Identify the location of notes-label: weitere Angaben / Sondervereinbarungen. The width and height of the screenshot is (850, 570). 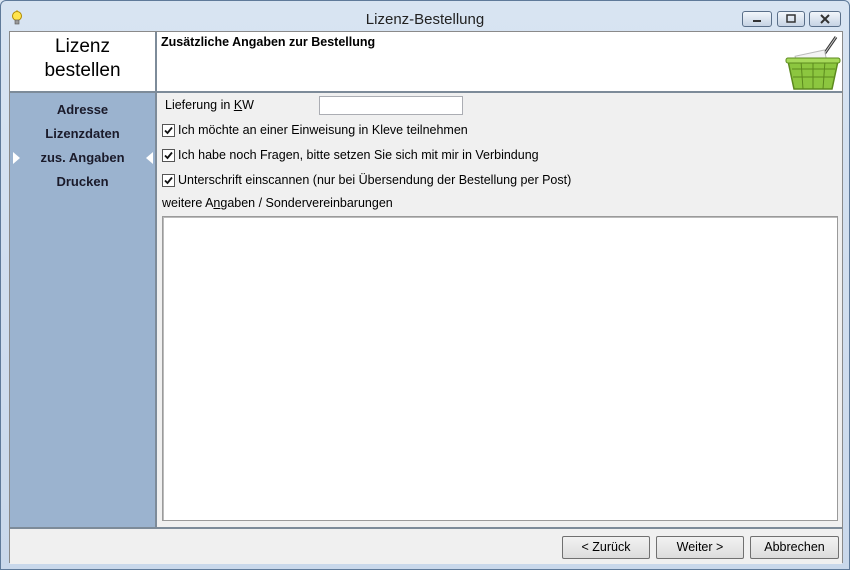
(277, 203).